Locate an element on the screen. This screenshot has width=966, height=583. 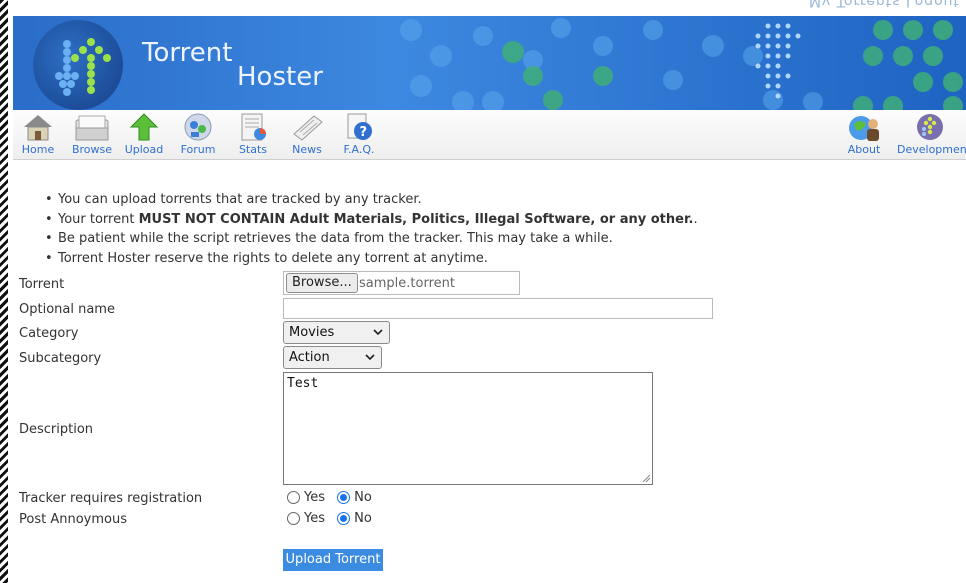
toolbar-about: About is located at coordinates (864, 135).